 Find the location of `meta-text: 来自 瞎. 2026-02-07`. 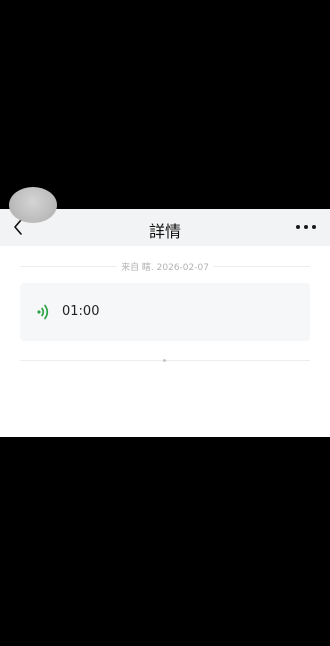

meta-text: 来自 瞎. 2026-02-07 is located at coordinates (165, 267).